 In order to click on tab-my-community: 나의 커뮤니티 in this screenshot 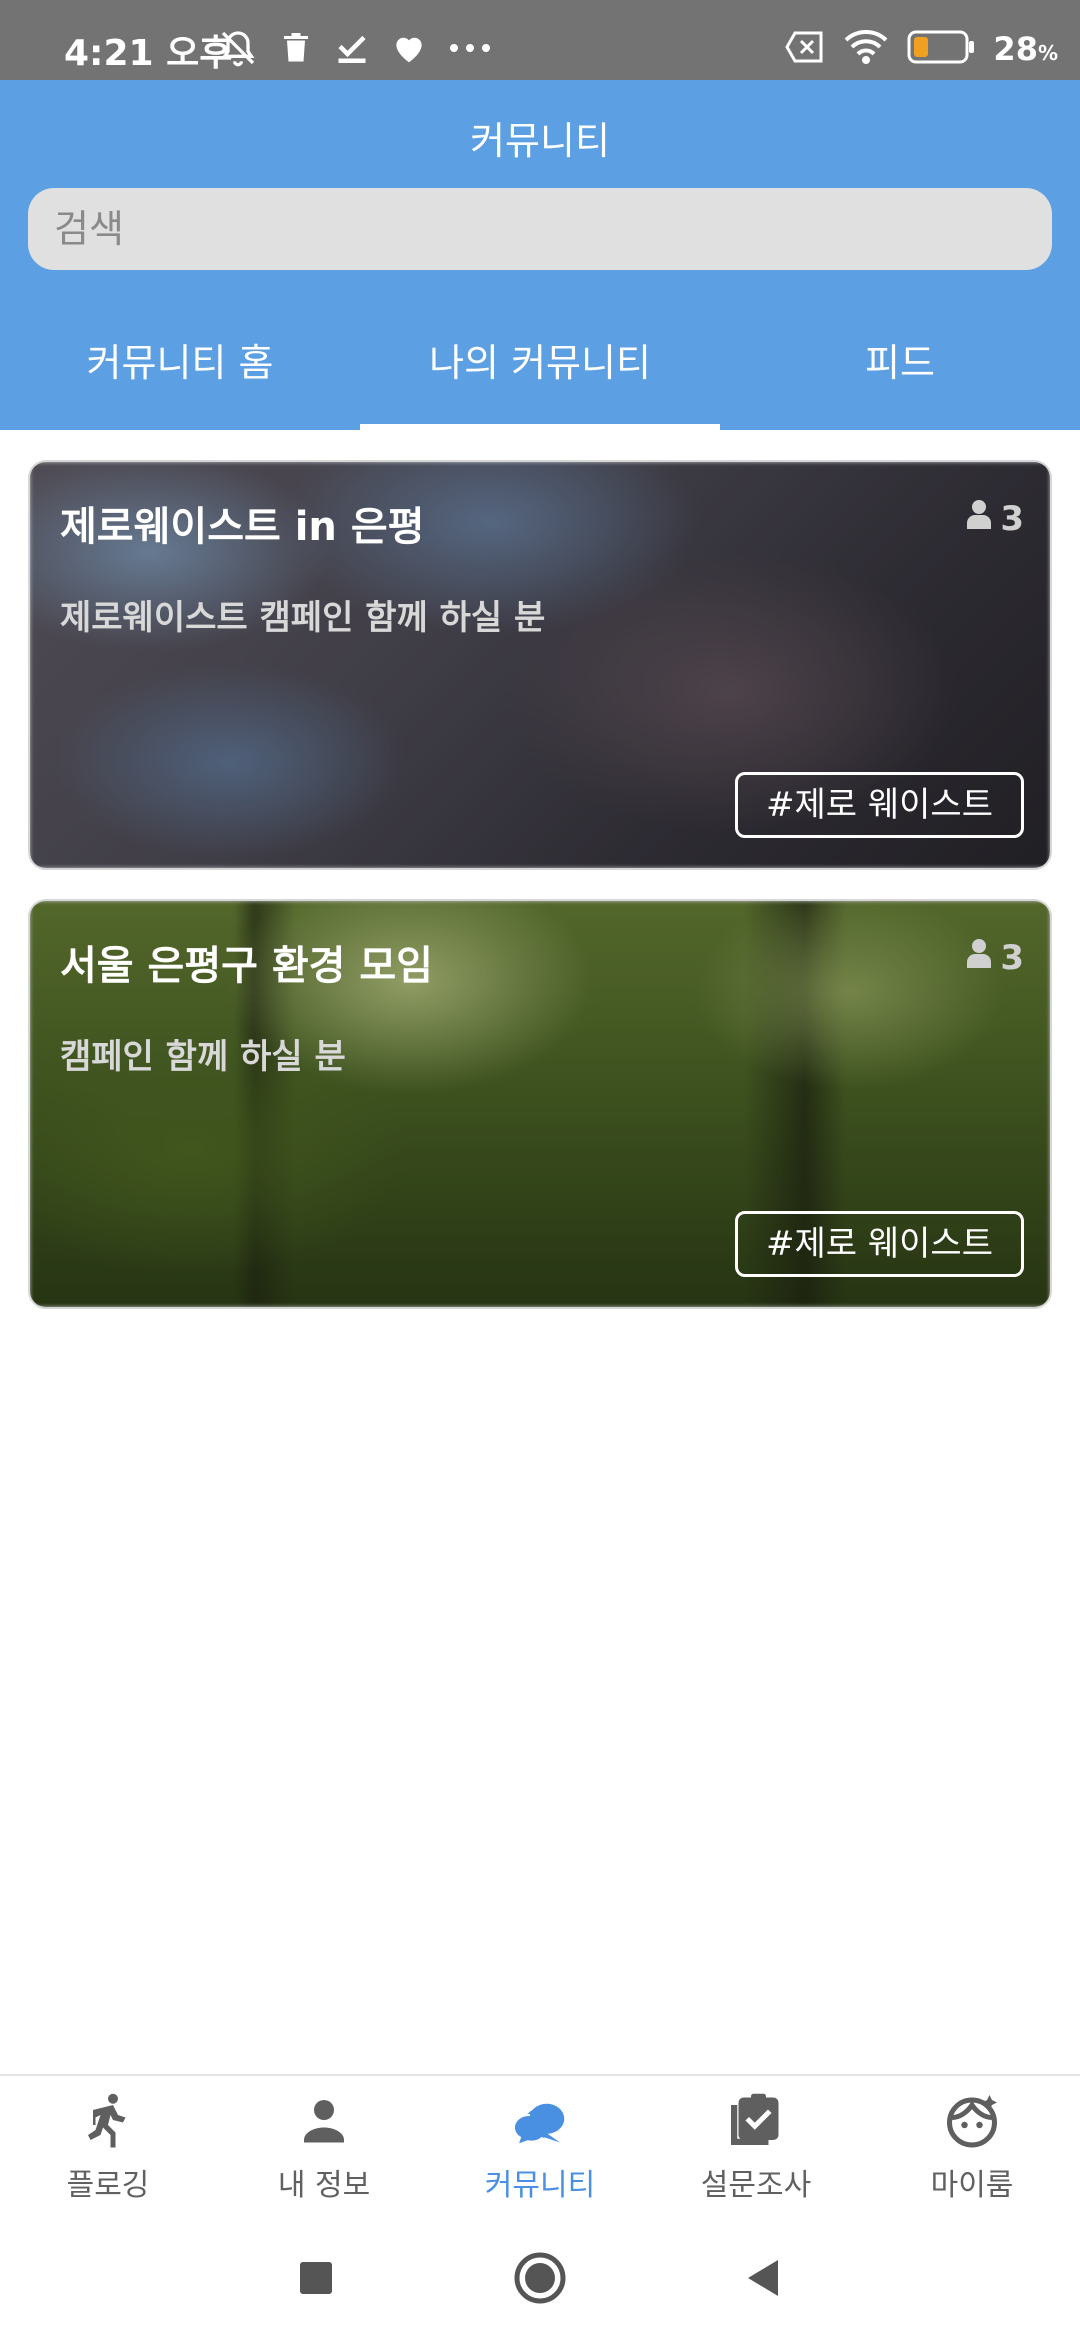, I will do `click(540, 380)`.